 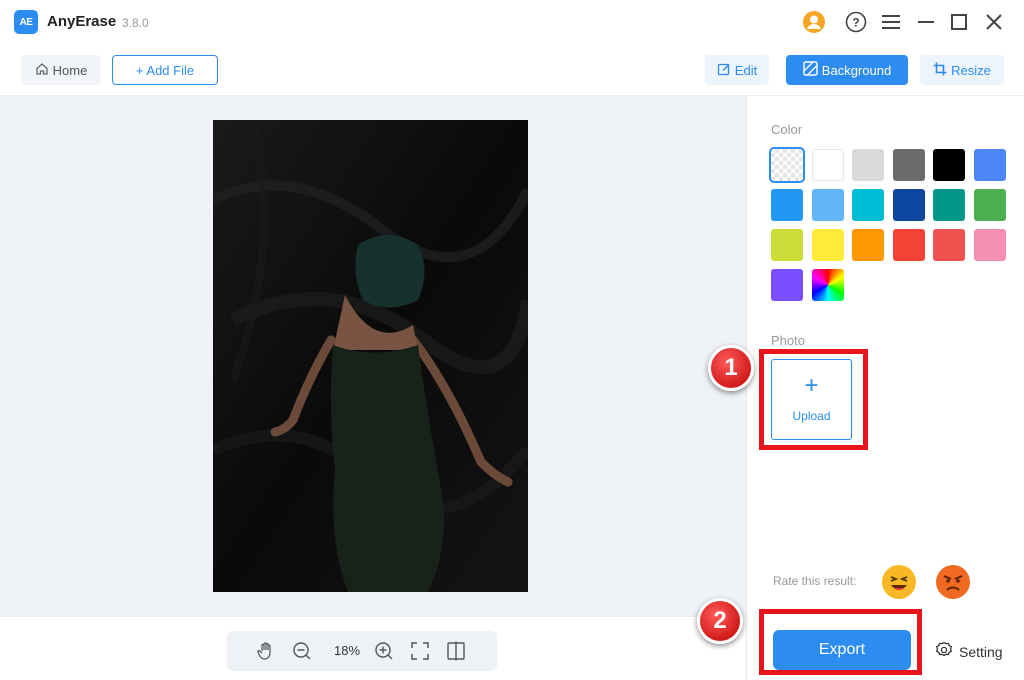 What do you see at coordinates (810, 70) in the screenshot?
I see `background-icon` at bounding box center [810, 70].